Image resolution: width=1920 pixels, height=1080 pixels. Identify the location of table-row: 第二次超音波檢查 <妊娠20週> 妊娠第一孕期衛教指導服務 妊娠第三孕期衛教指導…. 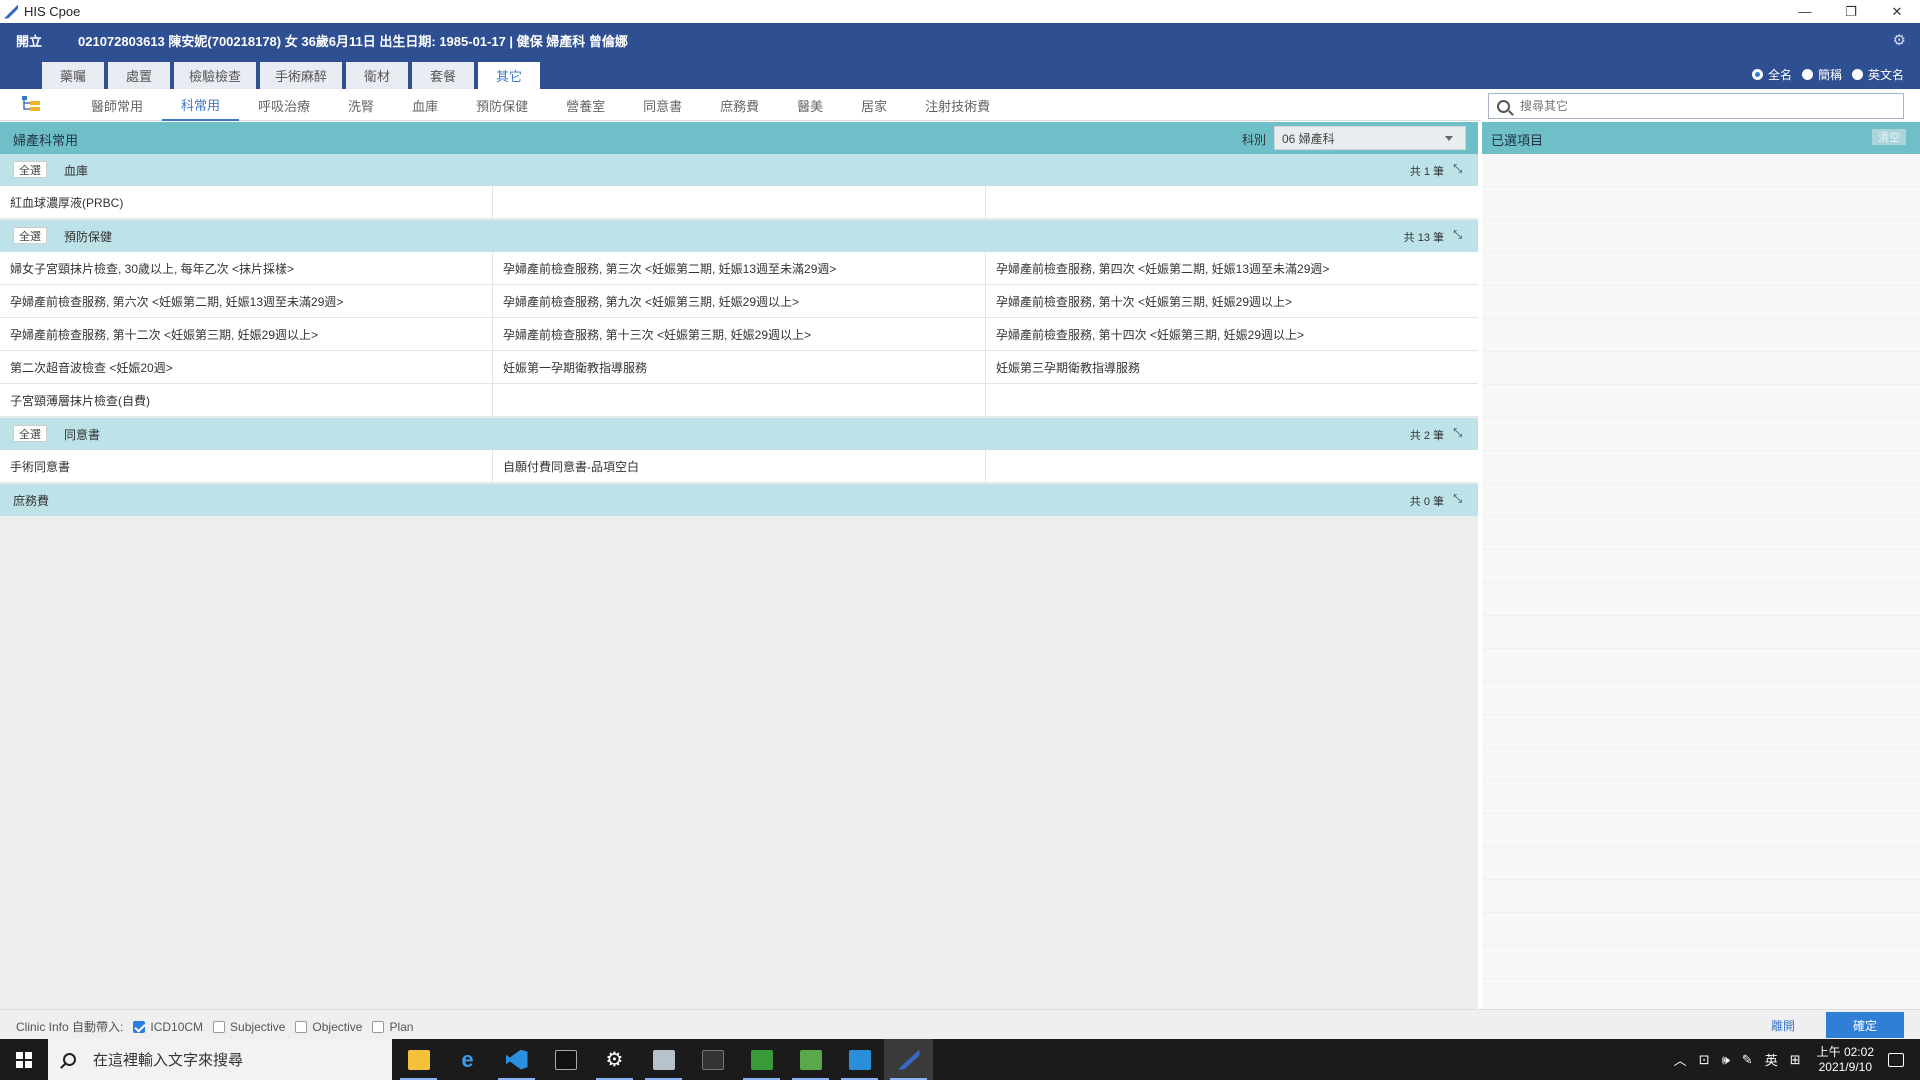
(739, 367).